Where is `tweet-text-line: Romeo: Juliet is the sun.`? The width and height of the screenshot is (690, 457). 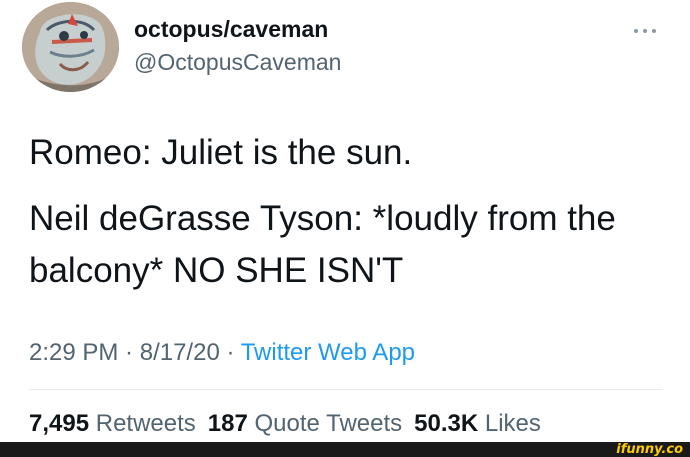 tweet-text-line: Romeo: Juliet is the sun. is located at coordinates (221, 152).